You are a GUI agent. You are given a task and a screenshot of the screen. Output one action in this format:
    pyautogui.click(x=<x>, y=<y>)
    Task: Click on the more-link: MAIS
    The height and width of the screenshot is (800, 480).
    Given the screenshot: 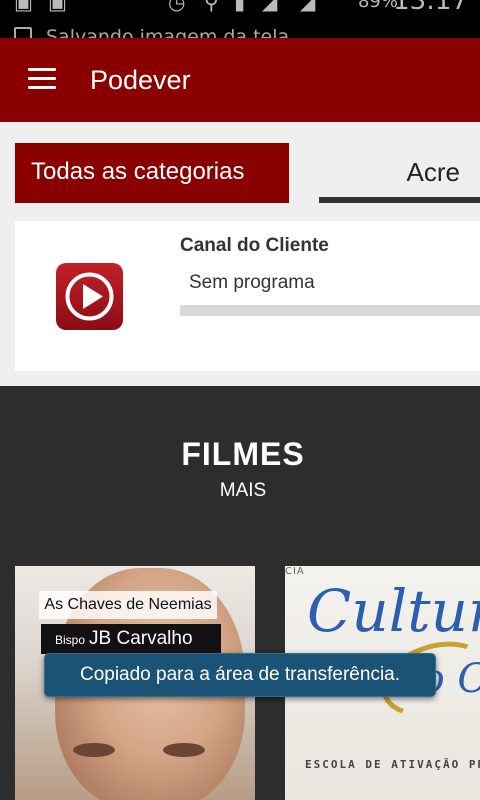 What is the action you would take?
    pyautogui.click(x=240, y=491)
    